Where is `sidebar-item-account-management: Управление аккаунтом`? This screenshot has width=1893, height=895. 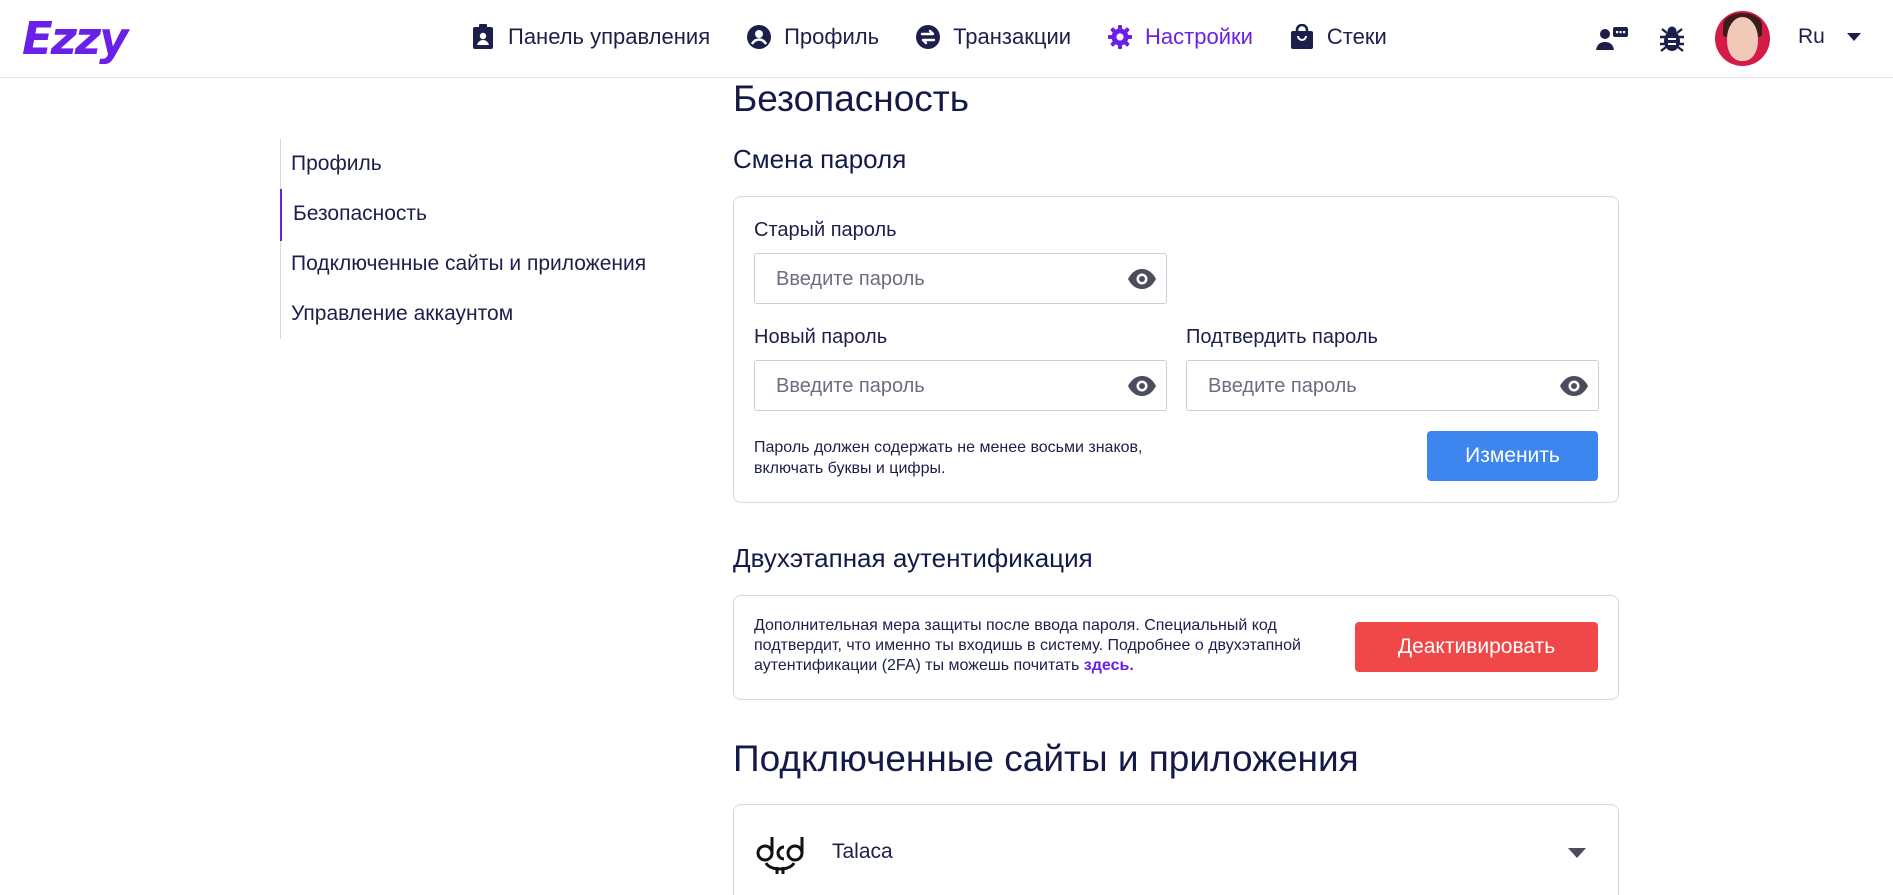
sidebar-item-account-management: Управление аккаунтом is located at coordinates (402, 314).